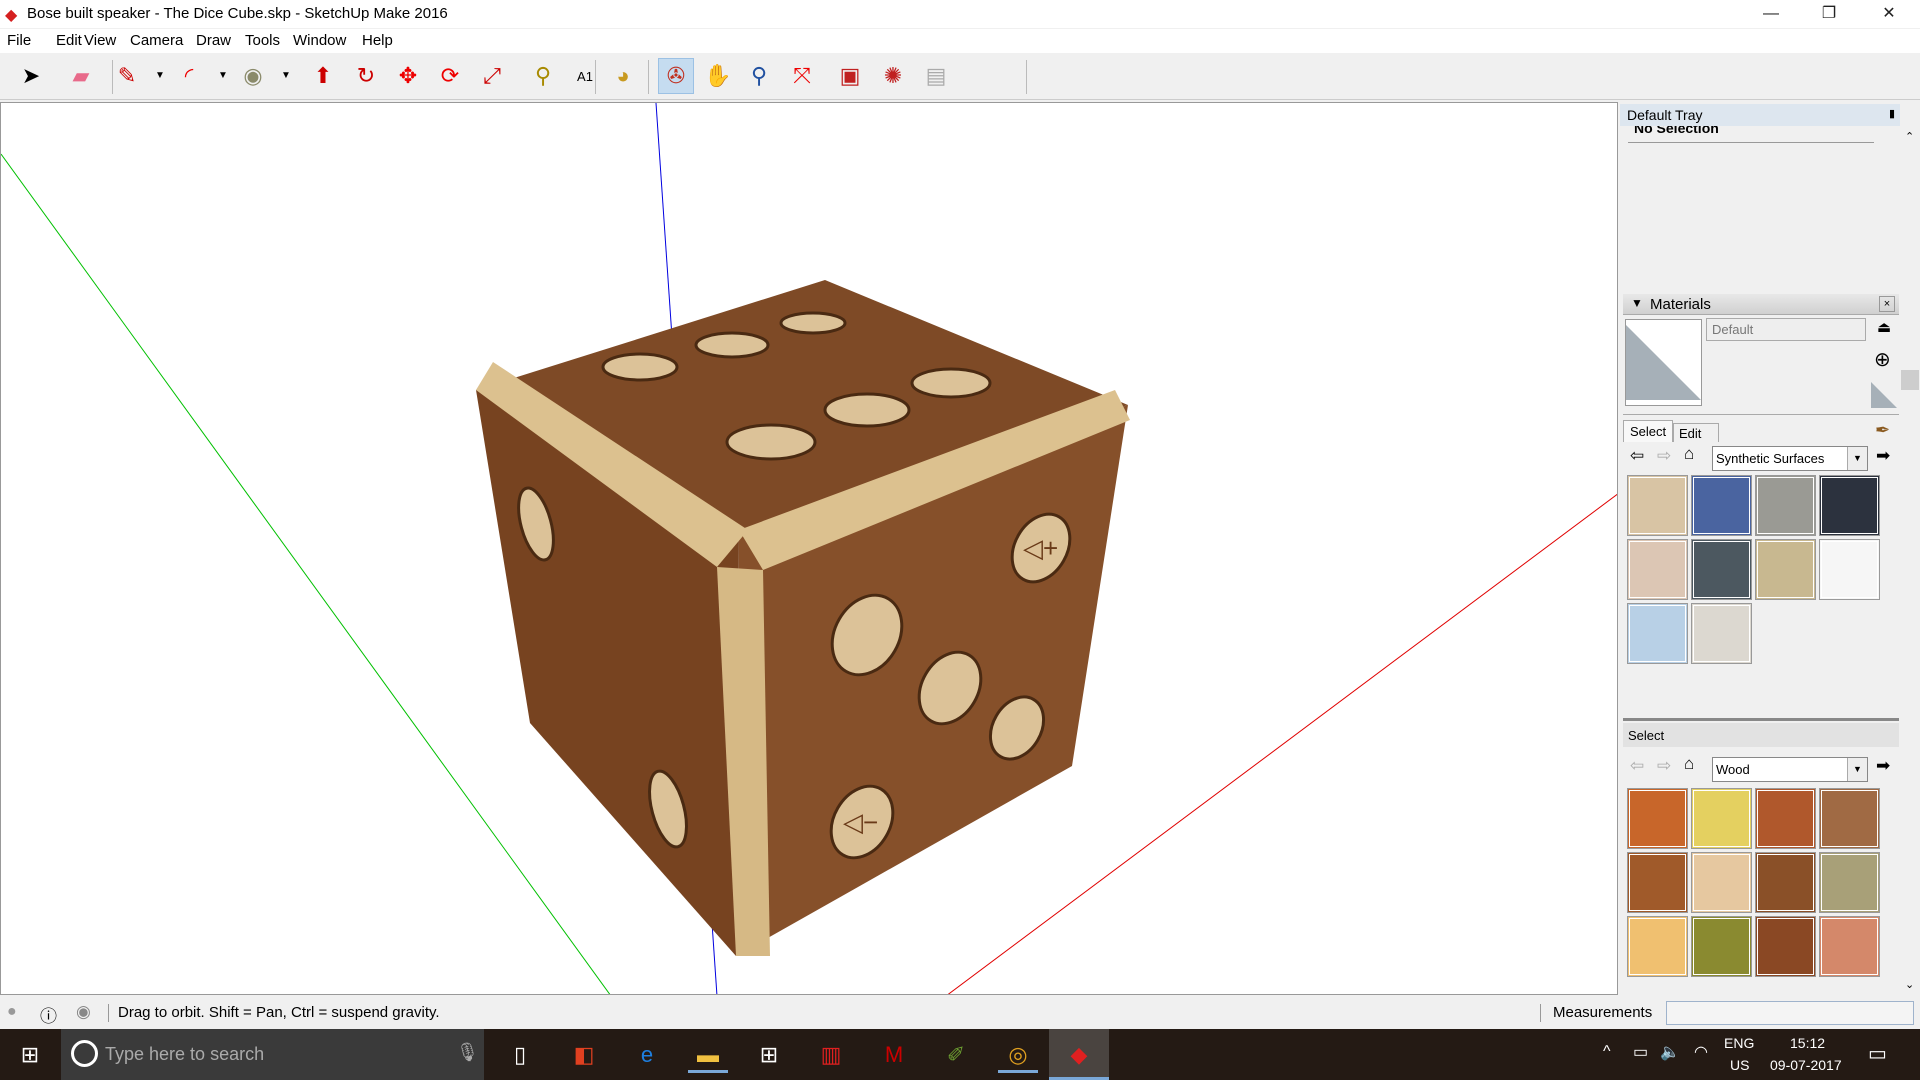  What do you see at coordinates (759, 76) in the screenshot?
I see `zoom-tool-button: ⚲` at bounding box center [759, 76].